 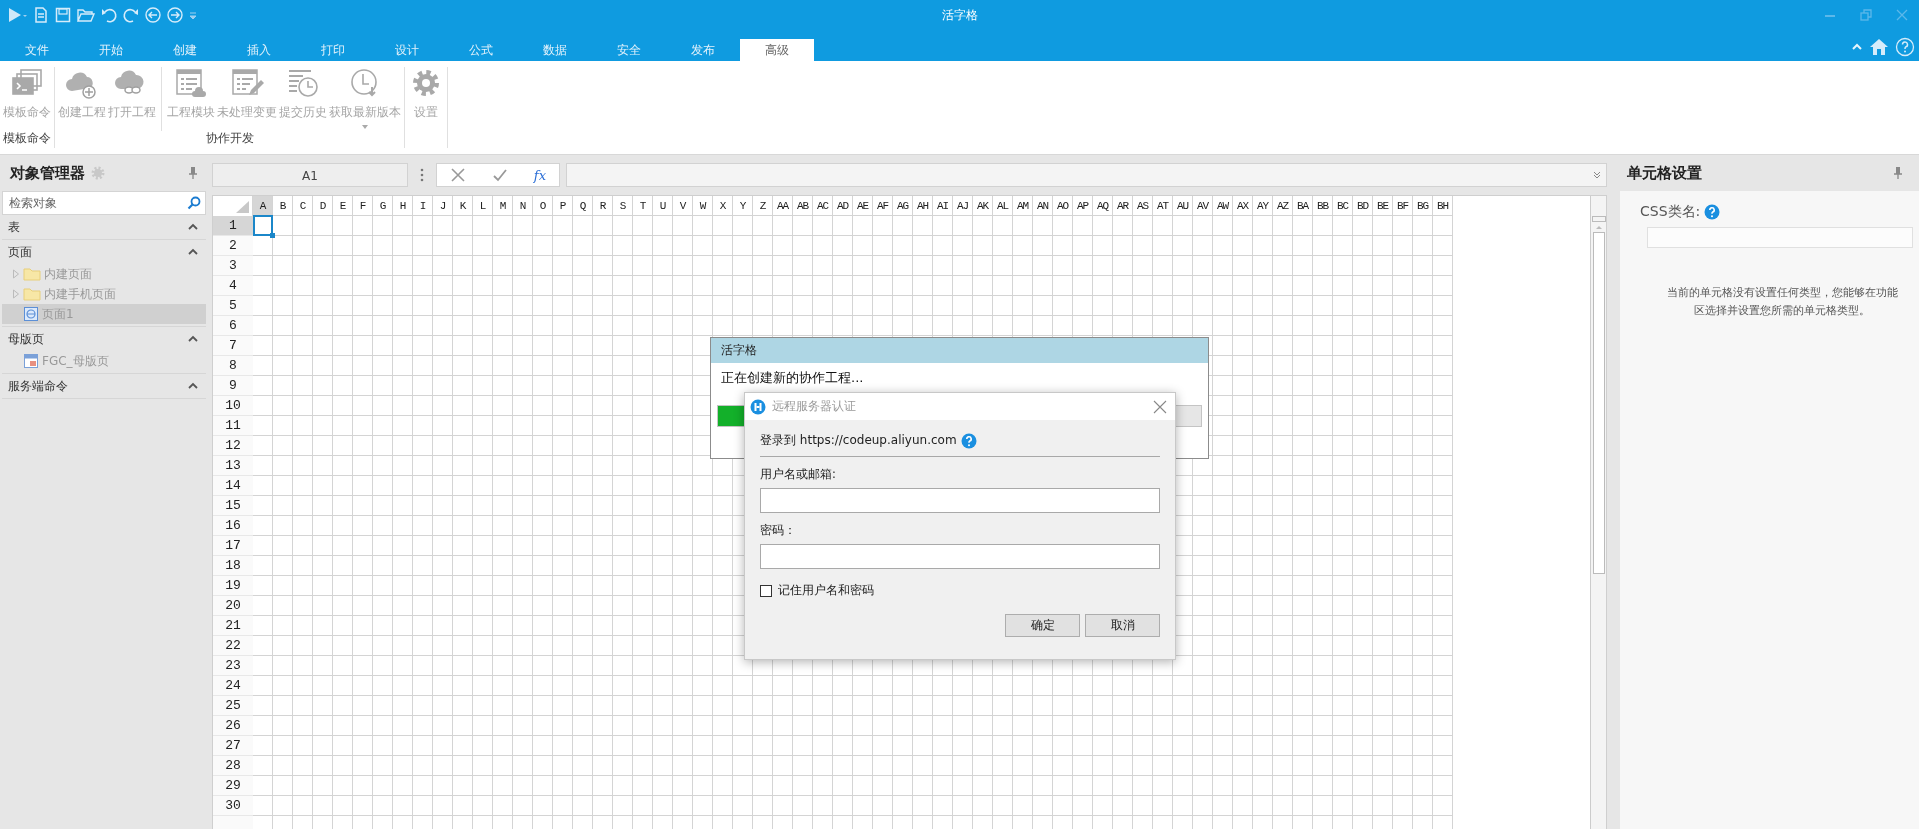 What do you see at coordinates (543, 206) in the screenshot?
I see `column-header: O` at bounding box center [543, 206].